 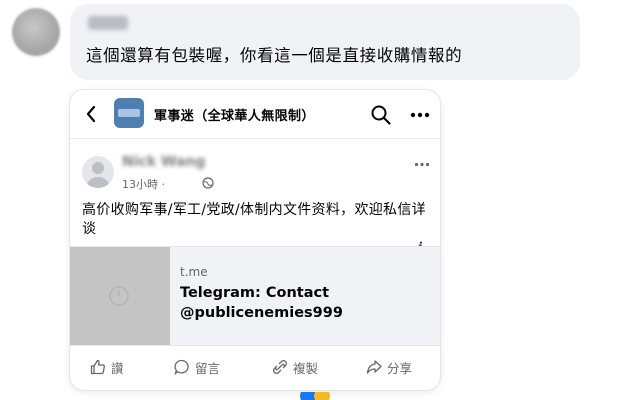 I want to click on share-button: 分享, so click(x=389, y=367).